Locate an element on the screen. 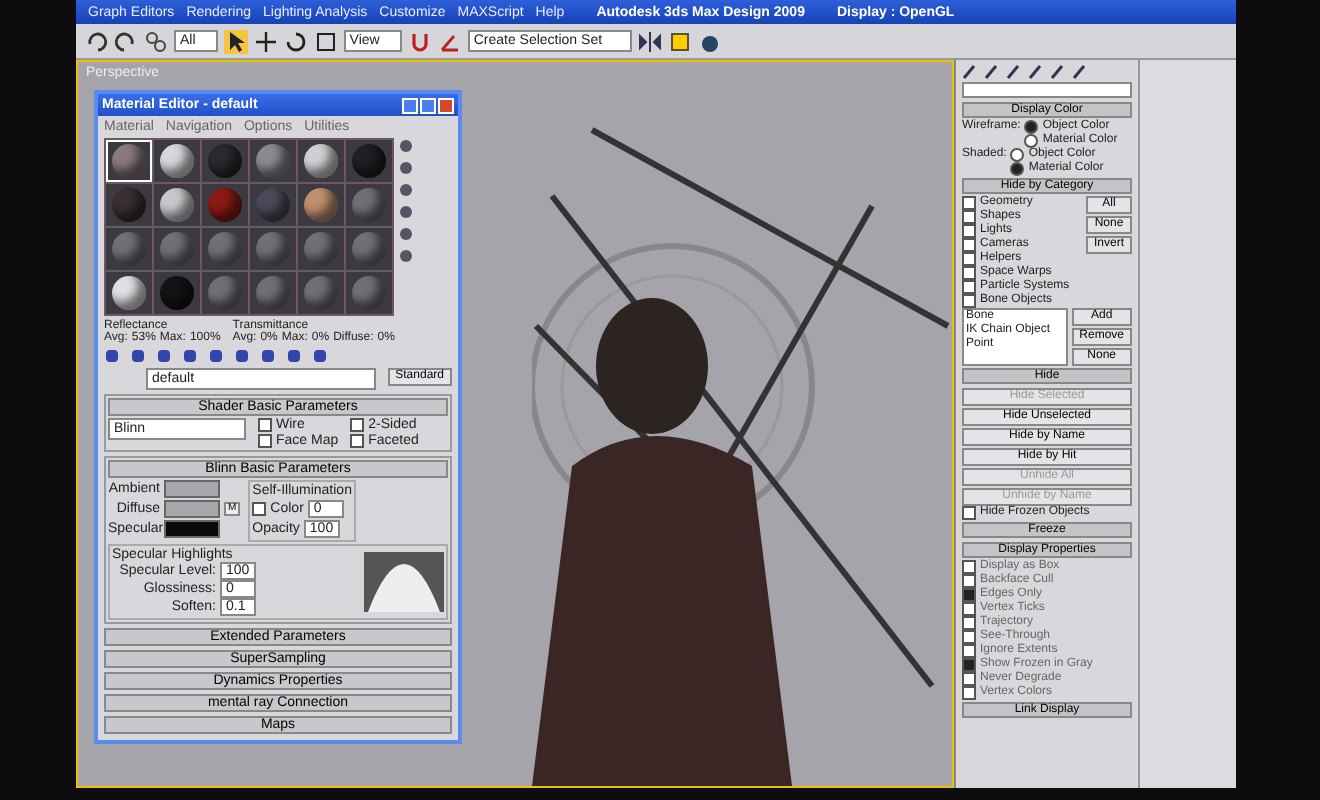 The image size is (1320, 800). mirror-icon is located at coordinates (650, 41).